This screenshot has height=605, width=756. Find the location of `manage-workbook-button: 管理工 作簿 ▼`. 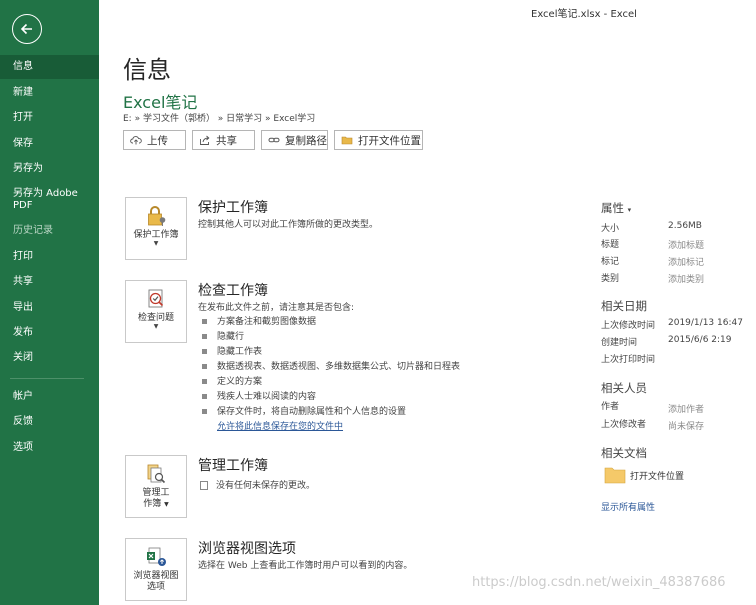

manage-workbook-button: 管理工 作簿 ▼ is located at coordinates (156, 486).